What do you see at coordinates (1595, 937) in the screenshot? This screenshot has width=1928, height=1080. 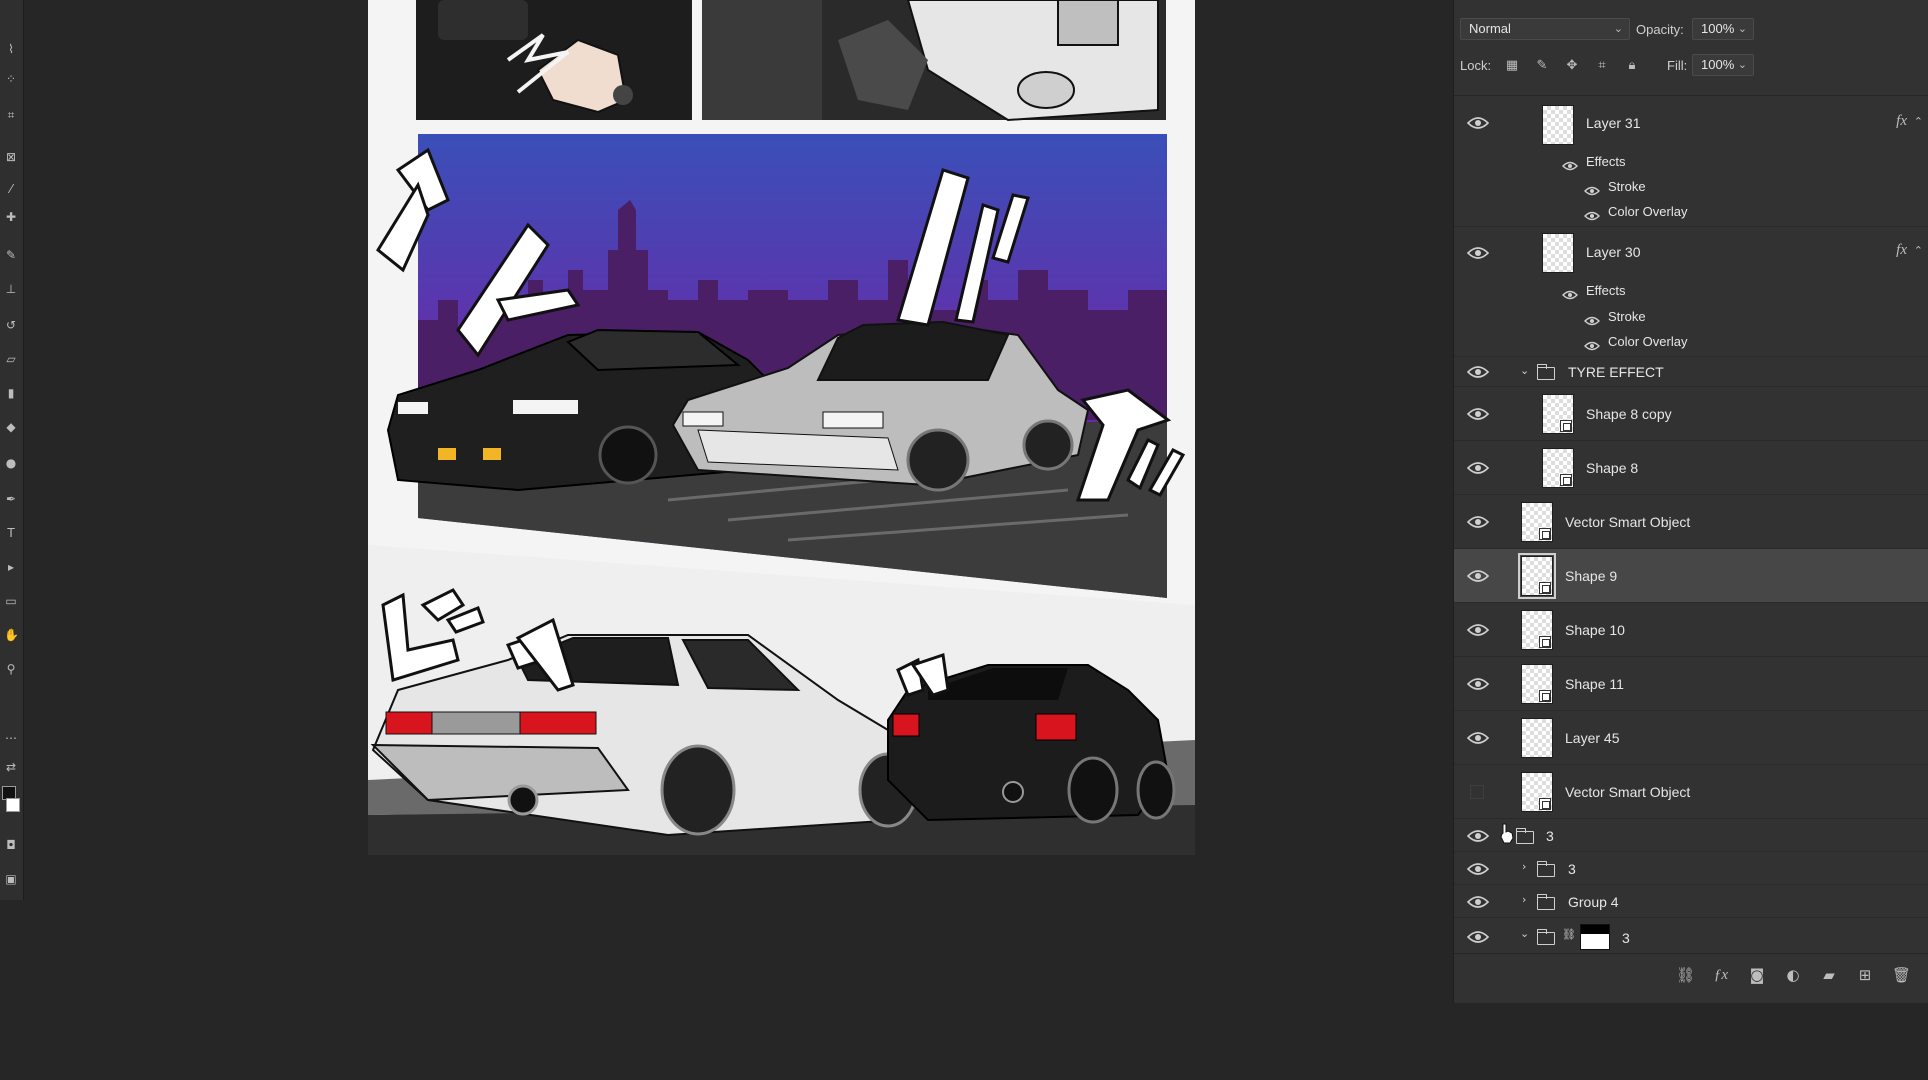 I see `layer-mask-thumbnail` at bounding box center [1595, 937].